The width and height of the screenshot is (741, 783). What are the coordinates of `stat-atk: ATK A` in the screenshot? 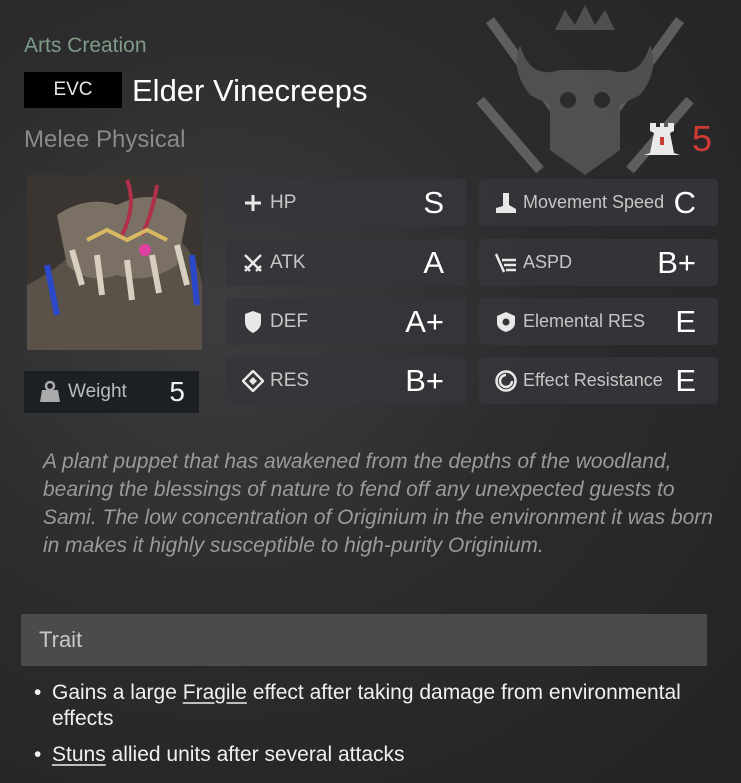 It's located at (346, 262).